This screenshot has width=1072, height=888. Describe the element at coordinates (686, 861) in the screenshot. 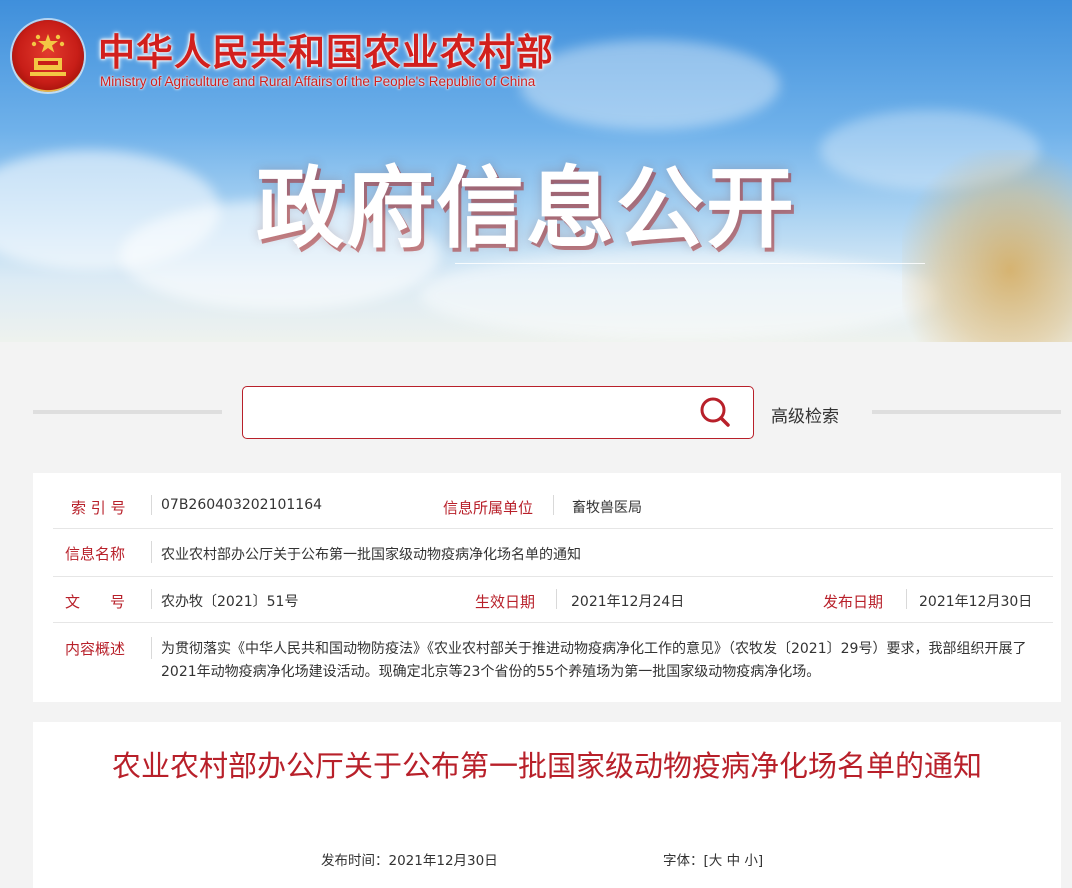

I see `font-size-label: 字体：[` at that location.